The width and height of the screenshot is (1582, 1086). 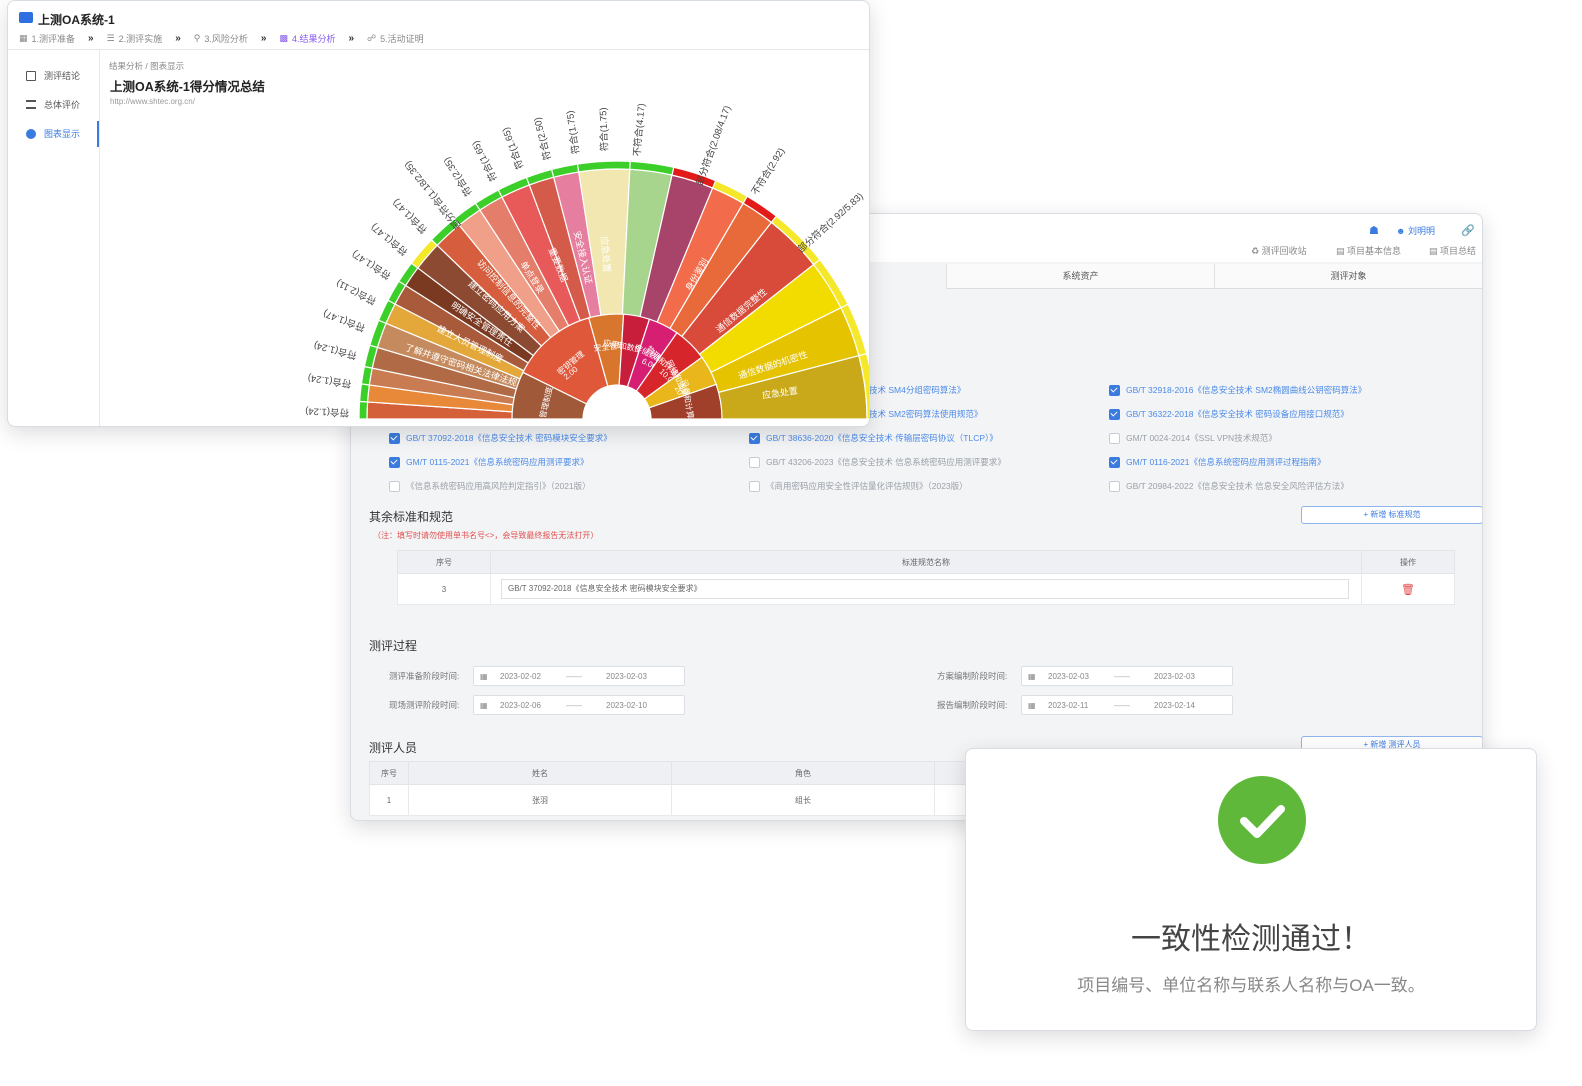 What do you see at coordinates (389, 800) in the screenshot?
I see `row-index: 1` at bounding box center [389, 800].